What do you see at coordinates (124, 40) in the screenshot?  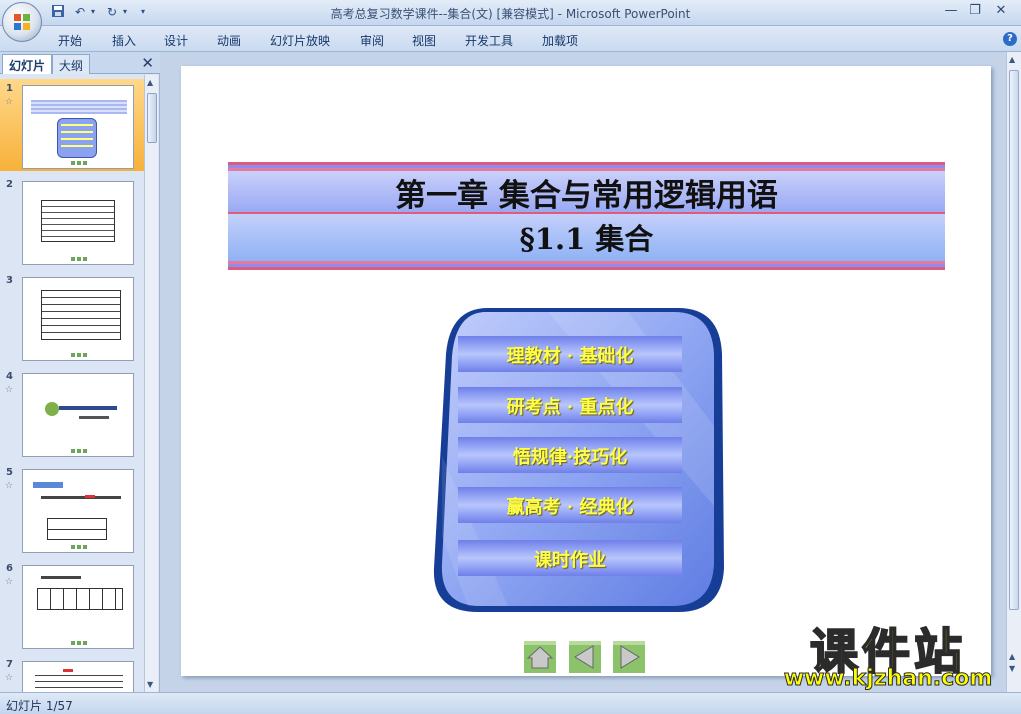 I see `tab-insert: 插入` at bounding box center [124, 40].